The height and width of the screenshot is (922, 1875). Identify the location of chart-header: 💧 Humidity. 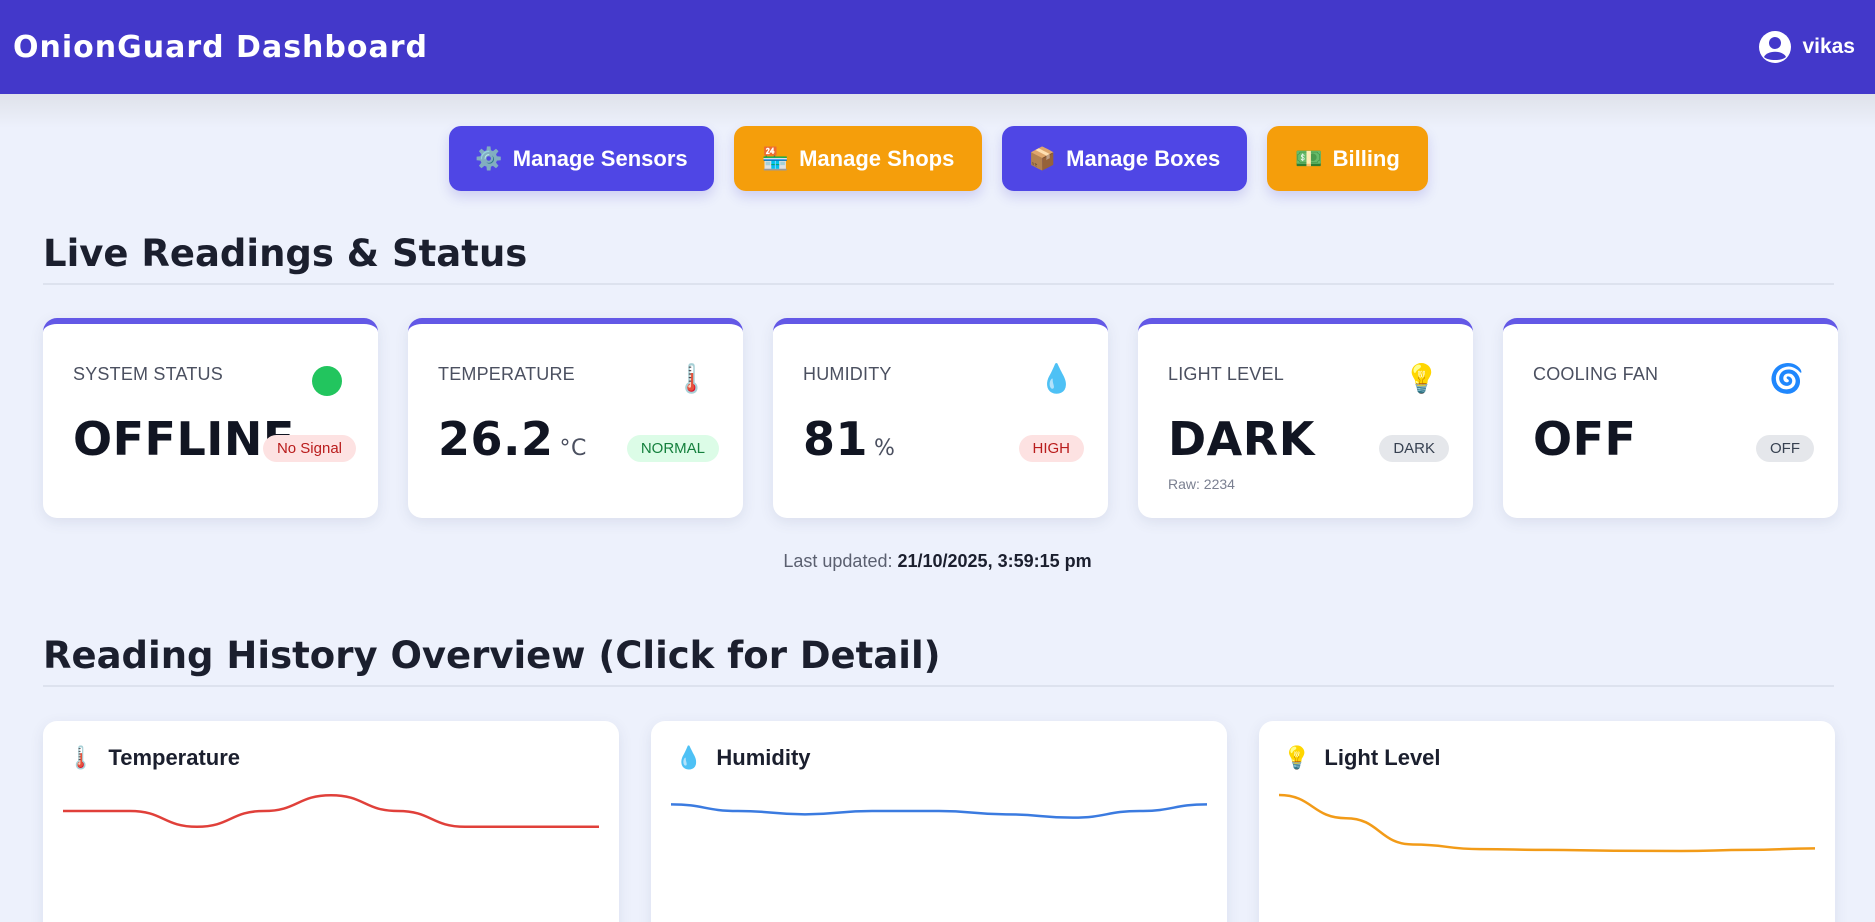
(743, 758).